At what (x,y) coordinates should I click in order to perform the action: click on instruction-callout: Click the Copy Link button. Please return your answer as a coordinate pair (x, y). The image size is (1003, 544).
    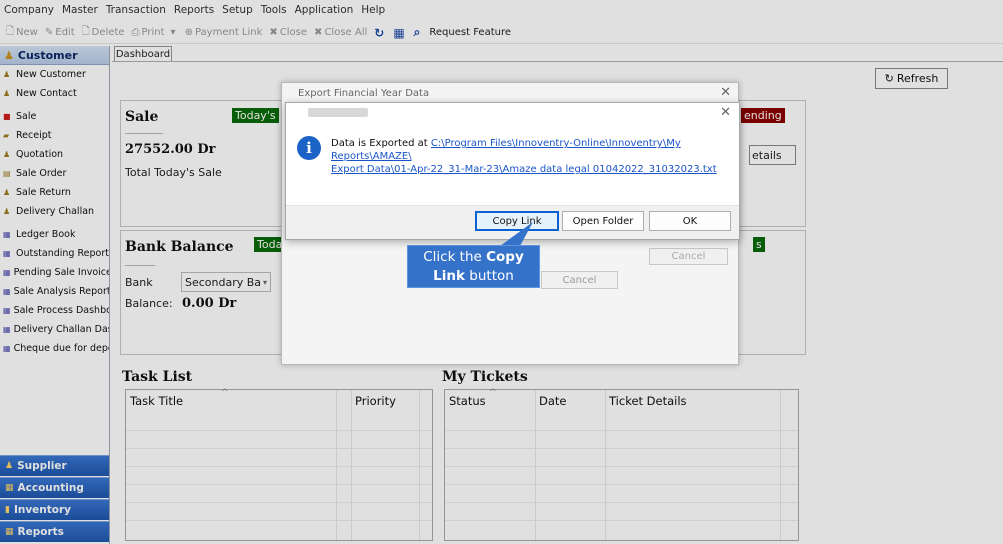
    Looking at the image, I should click on (473, 266).